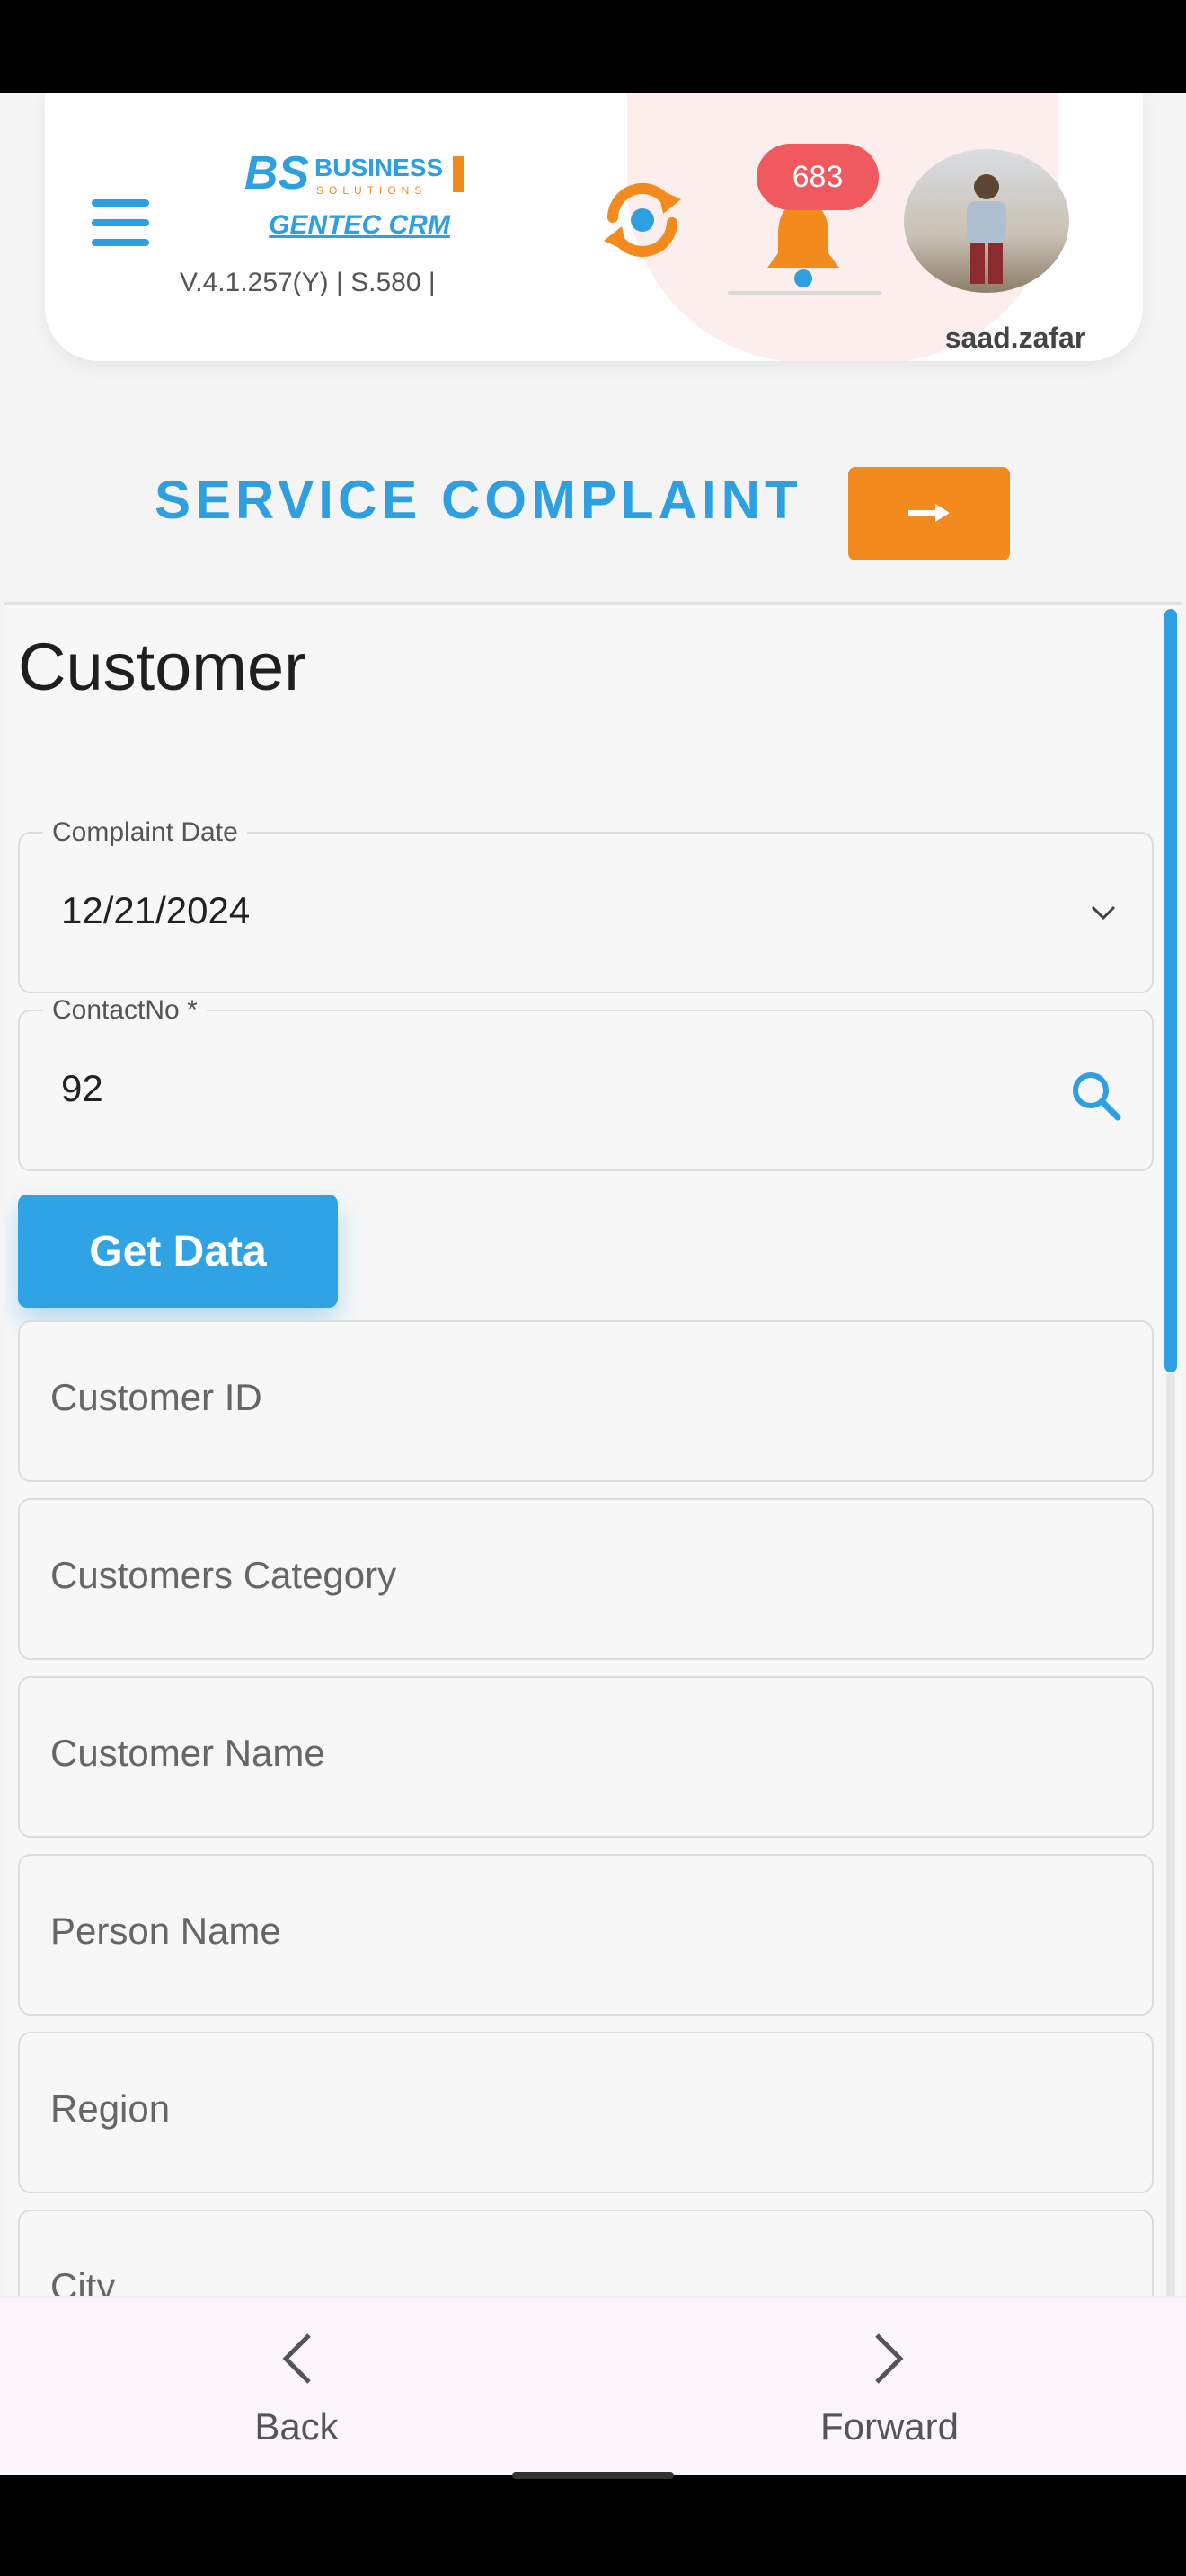  What do you see at coordinates (156, 910) in the screenshot?
I see `complaint-date-value: 12/21/2024` at bounding box center [156, 910].